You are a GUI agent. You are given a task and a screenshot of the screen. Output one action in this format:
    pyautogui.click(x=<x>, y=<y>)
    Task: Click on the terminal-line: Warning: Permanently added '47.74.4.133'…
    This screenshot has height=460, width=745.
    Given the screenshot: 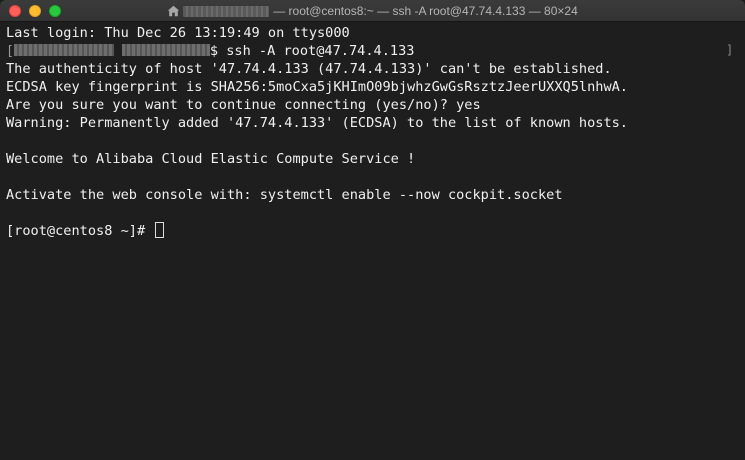 What is the action you would take?
    pyautogui.click(x=317, y=123)
    